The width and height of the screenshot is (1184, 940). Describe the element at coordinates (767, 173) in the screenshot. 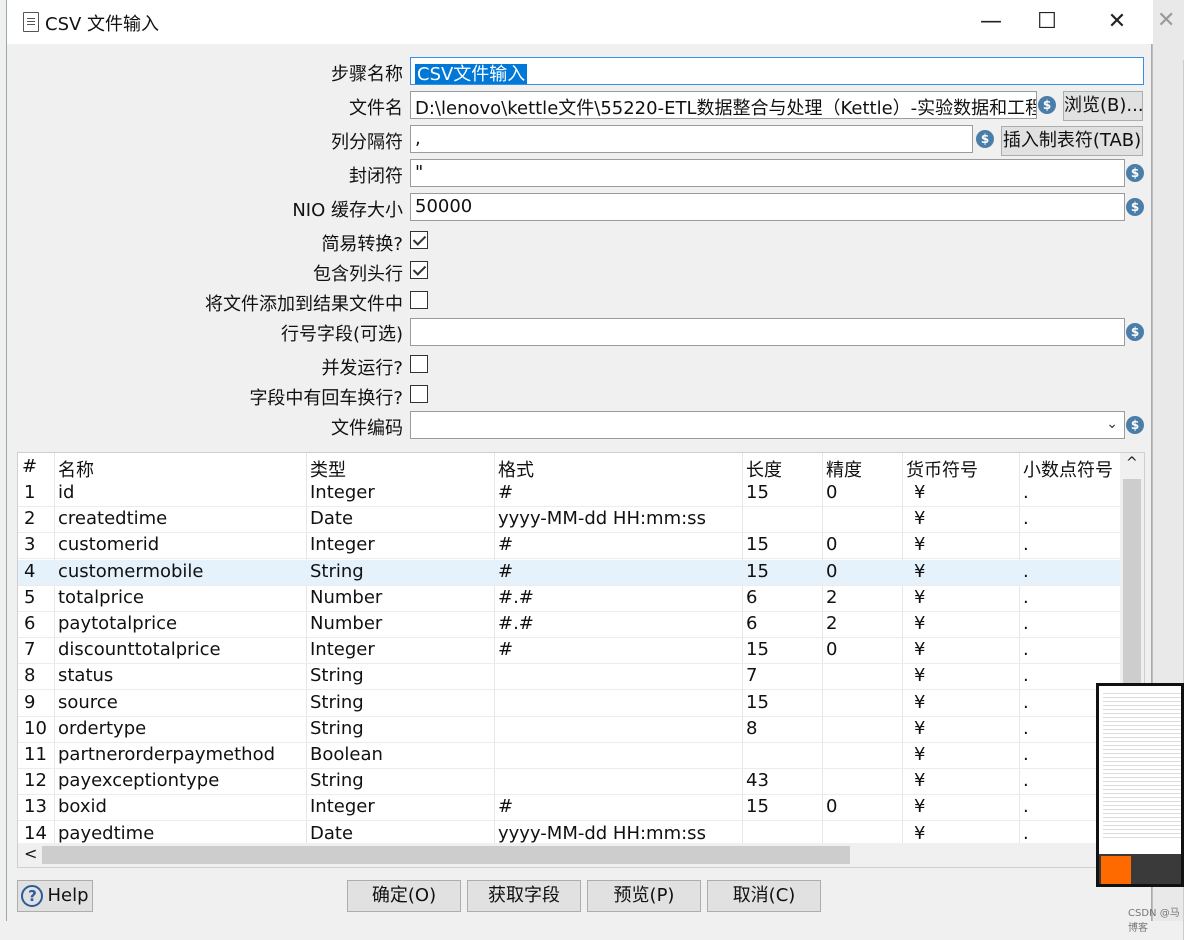

I see `enclosure-input: "` at that location.